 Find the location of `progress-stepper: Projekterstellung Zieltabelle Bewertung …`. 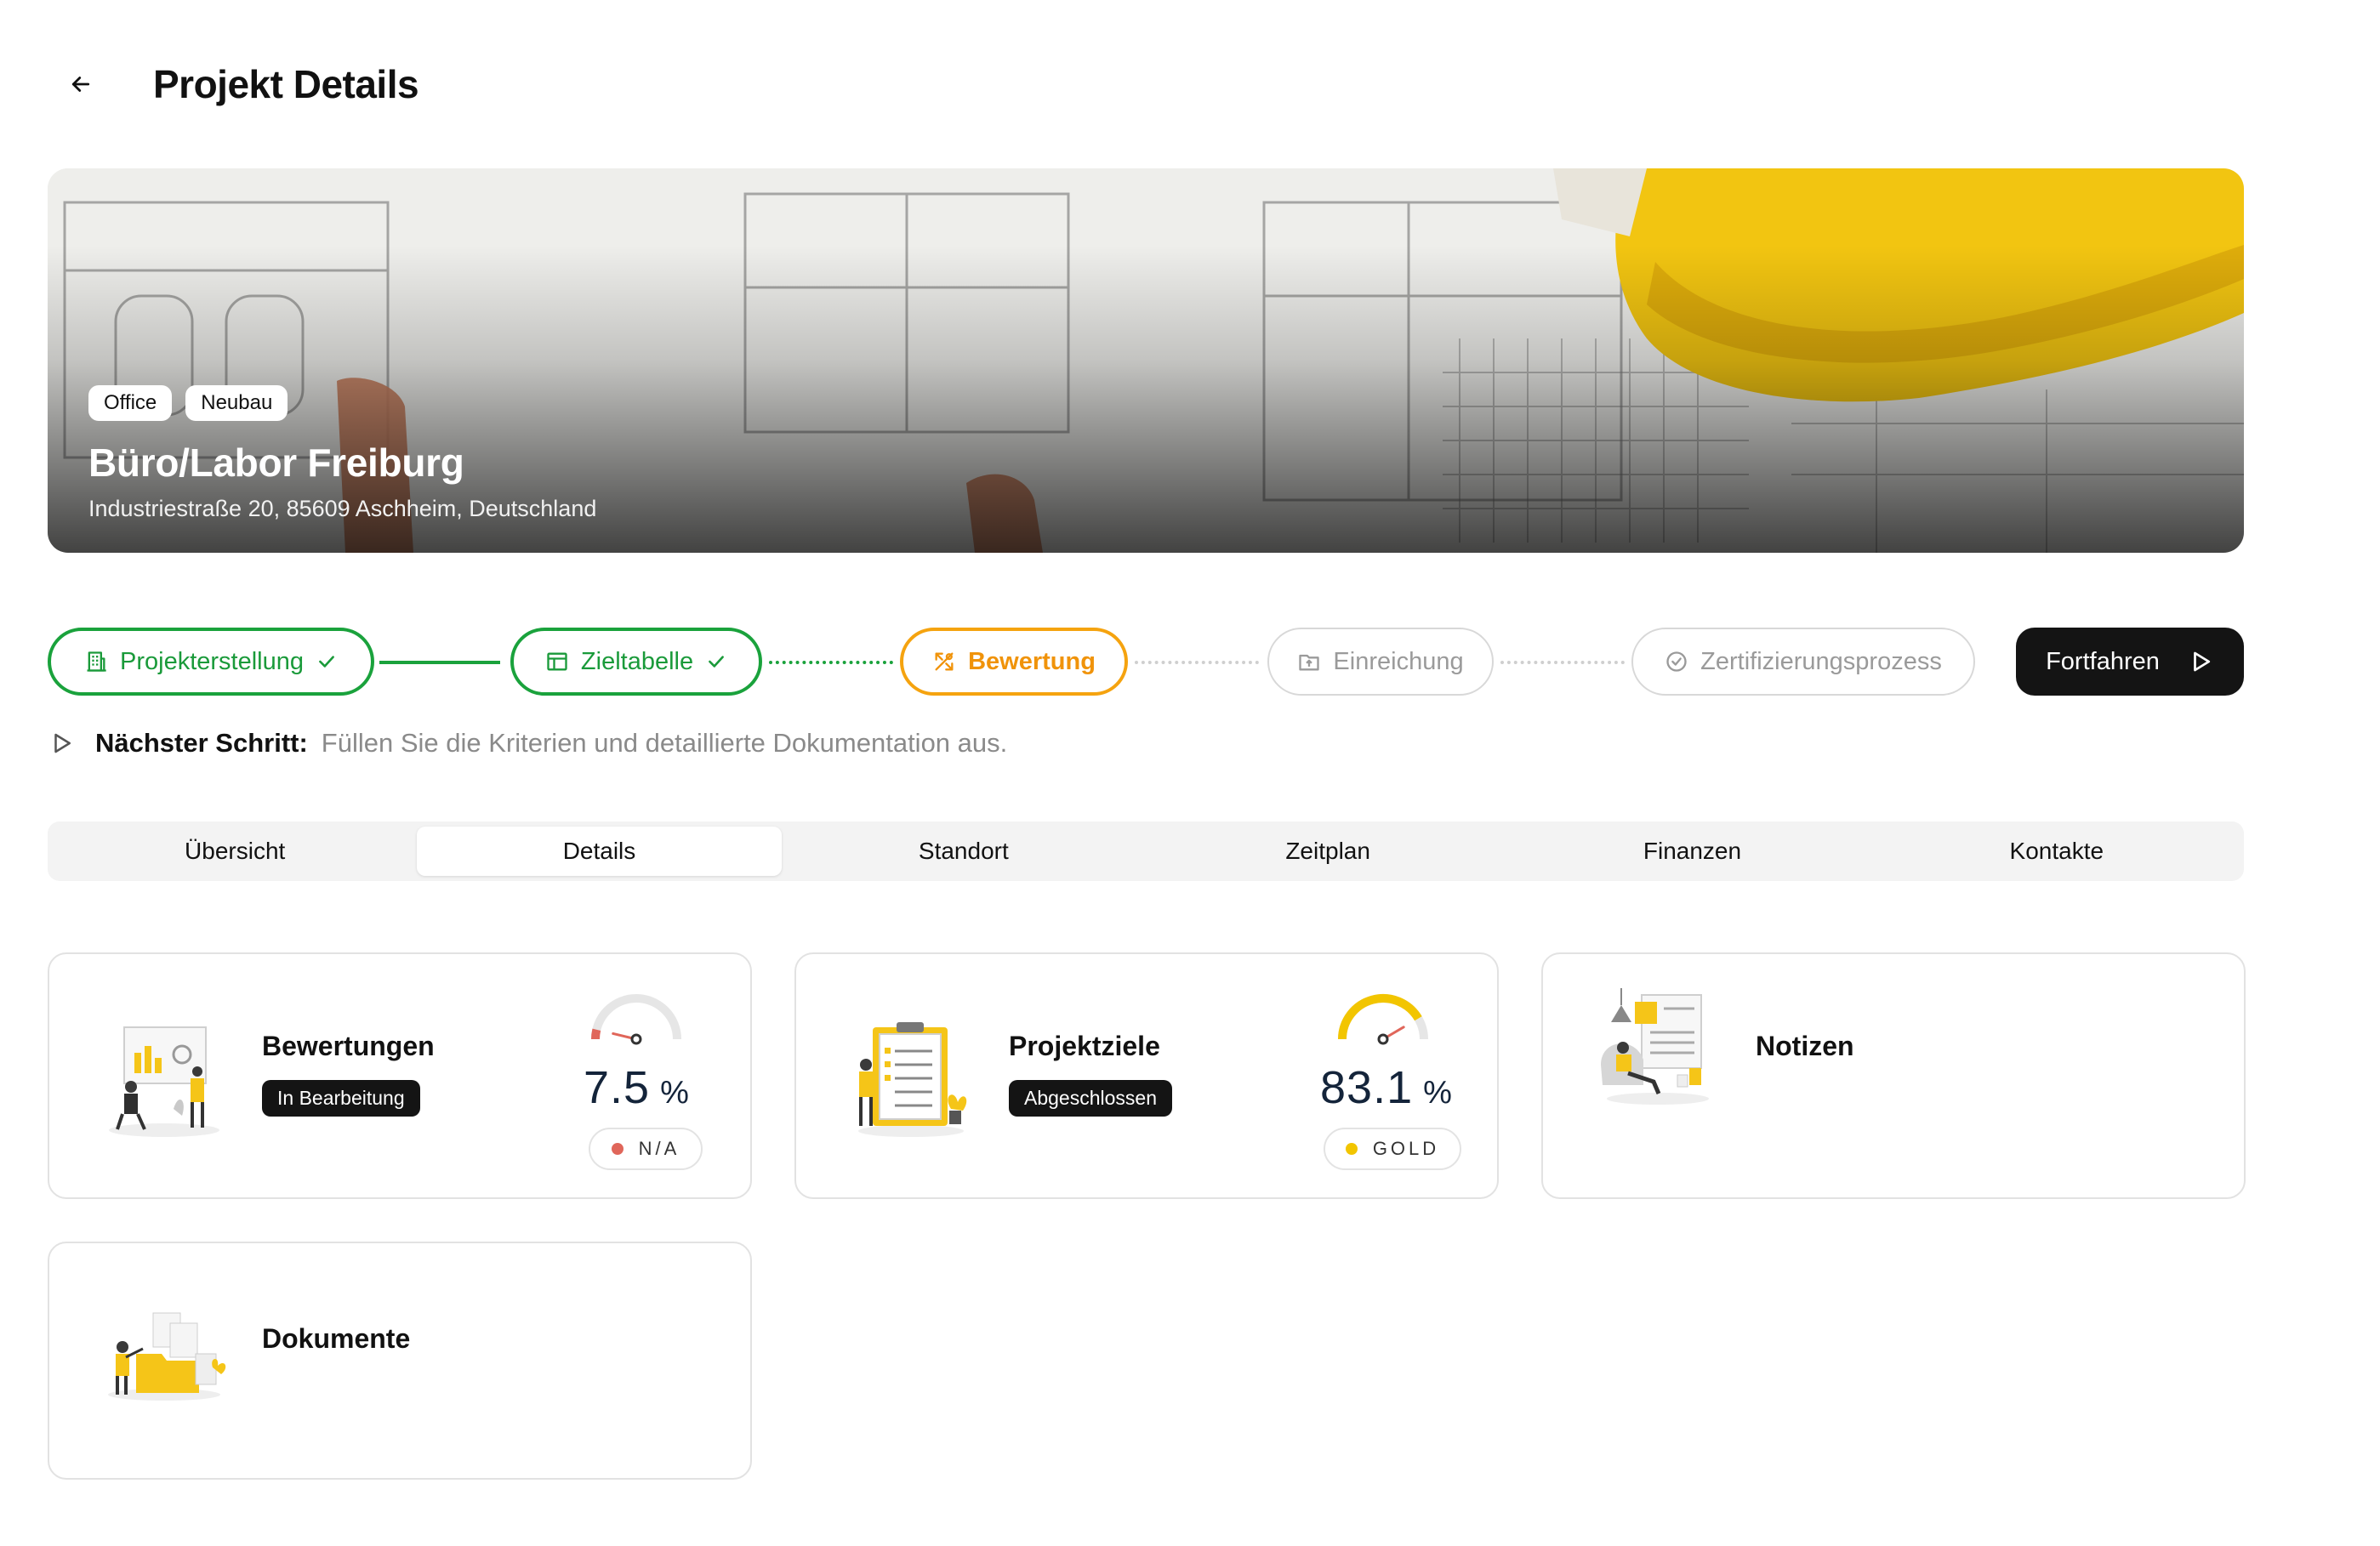

progress-stepper: Projekterstellung Zieltabelle Bewertung … is located at coordinates (1146, 662).